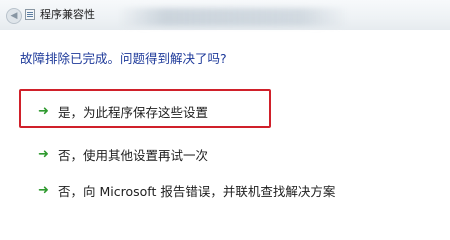  I want to click on red-highlight-box, so click(145, 108).